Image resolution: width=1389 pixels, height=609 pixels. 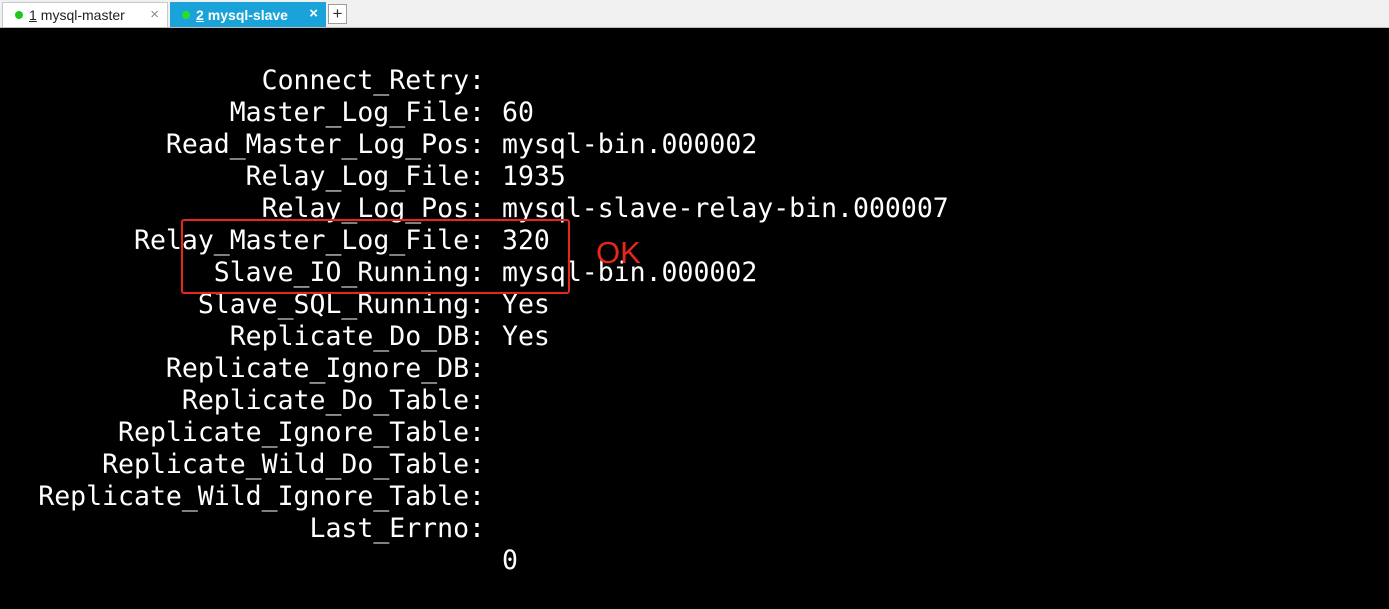 What do you see at coordinates (82, 15) in the screenshot?
I see `tab-title: mysql-master` at bounding box center [82, 15].